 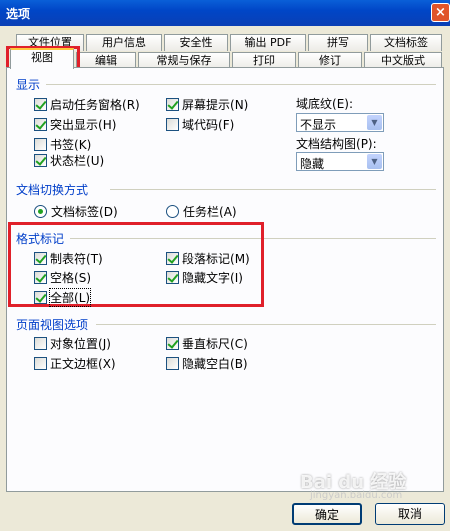 What do you see at coordinates (18, 14) in the screenshot?
I see `window-title: 选项` at bounding box center [18, 14].